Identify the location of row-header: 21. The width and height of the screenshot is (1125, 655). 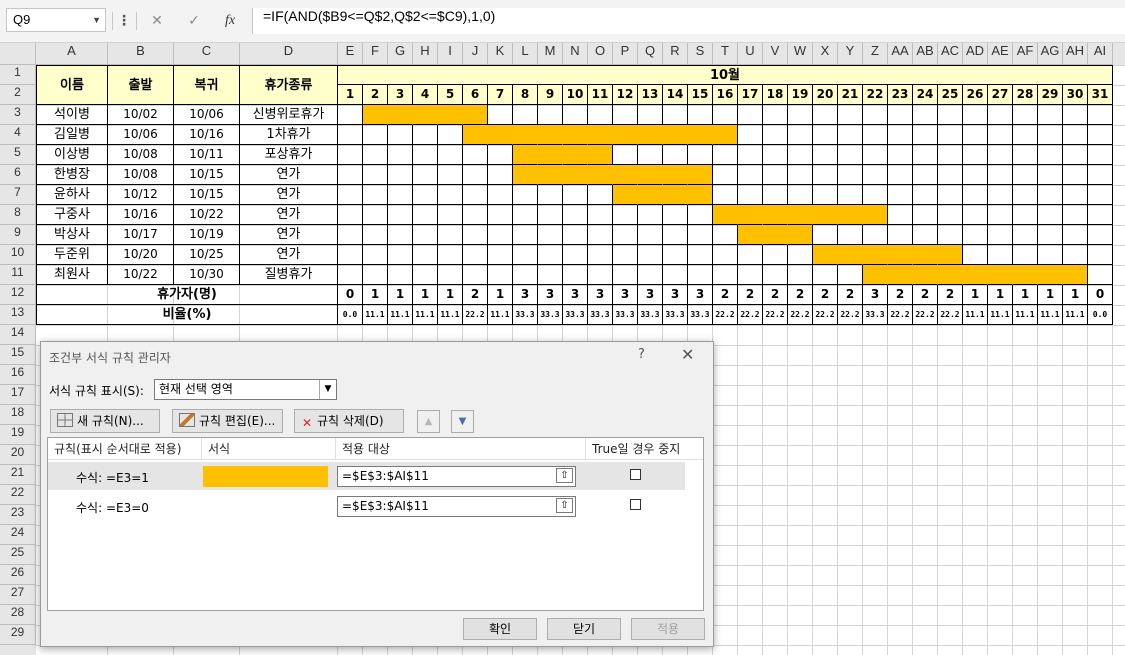
(18, 475).